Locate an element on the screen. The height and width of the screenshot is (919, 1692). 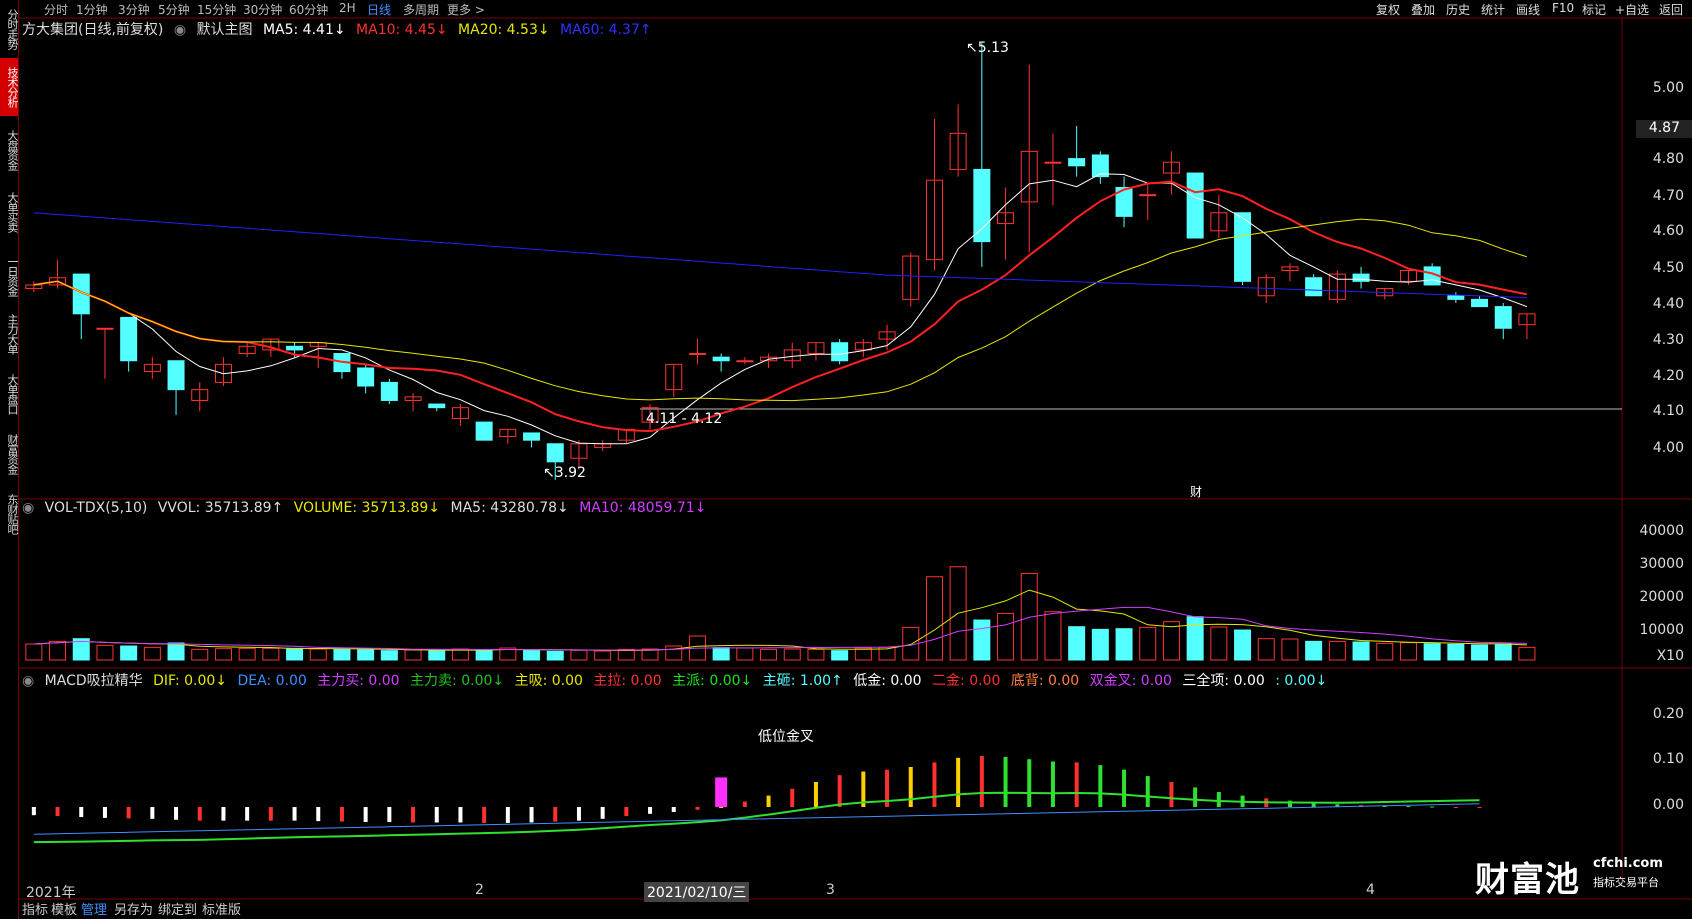
price-tick: 4.50 is located at coordinates (1668, 268).